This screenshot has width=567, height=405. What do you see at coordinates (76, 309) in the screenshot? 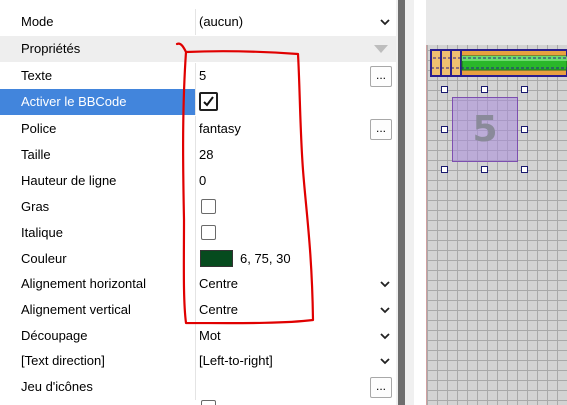
I see `property-label: Alignement vertical` at bounding box center [76, 309].